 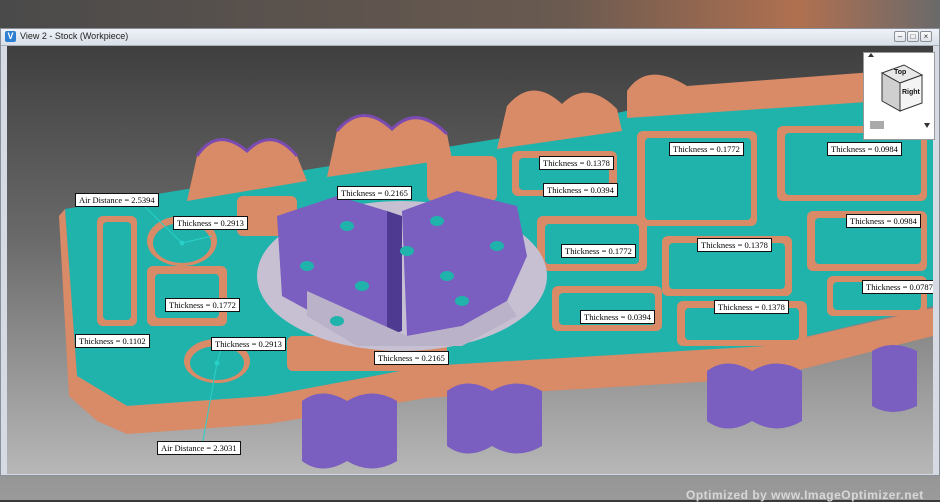 I want to click on minimize-button: –, so click(x=900, y=36).